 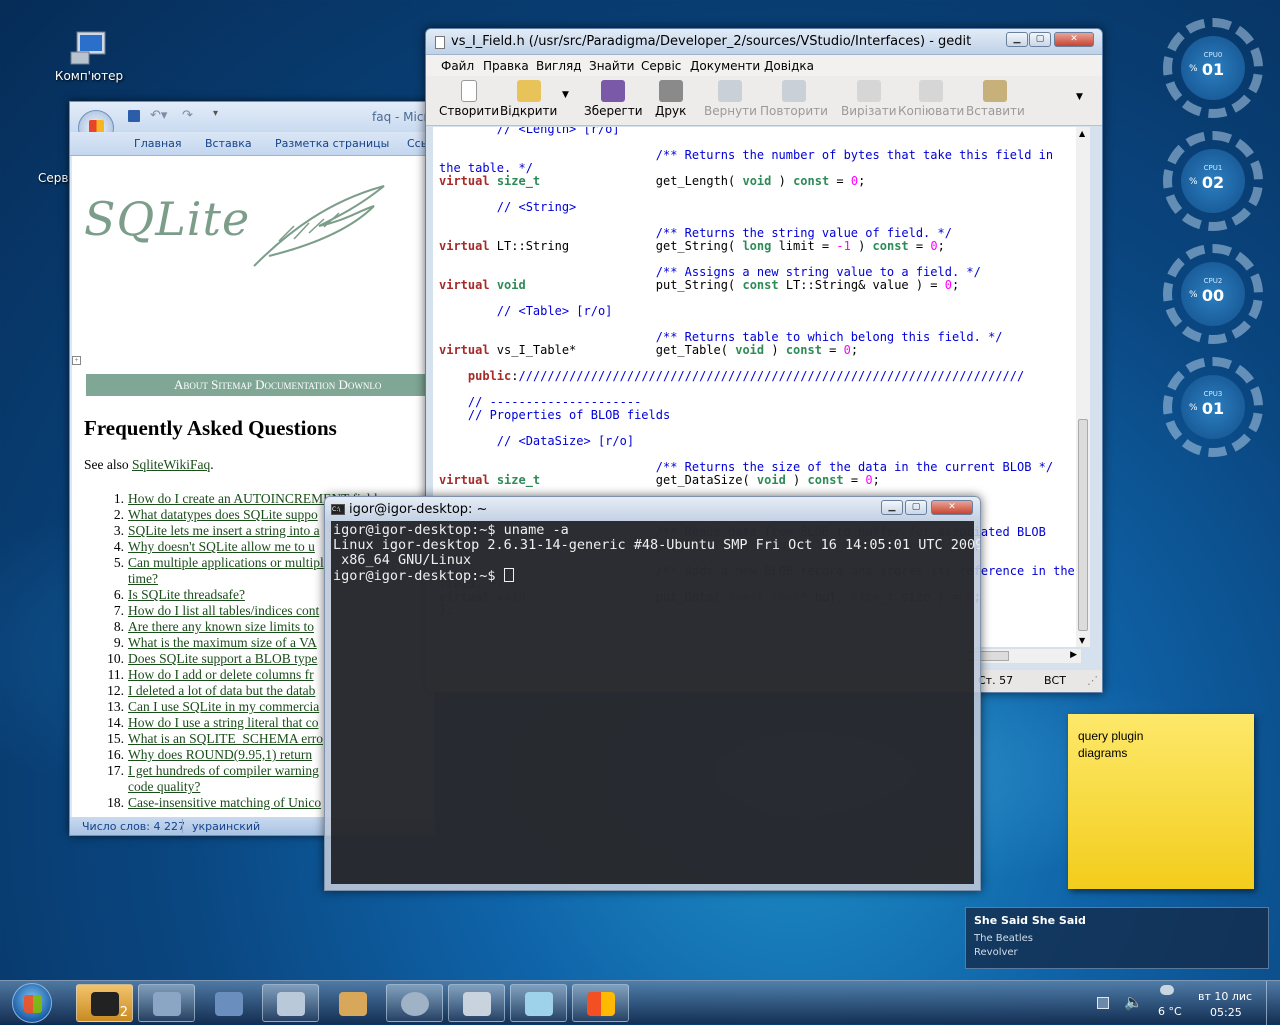 What do you see at coordinates (223, 722) in the screenshot?
I see `faq-link: How do I use a string literal that co` at bounding box center [223, 722].